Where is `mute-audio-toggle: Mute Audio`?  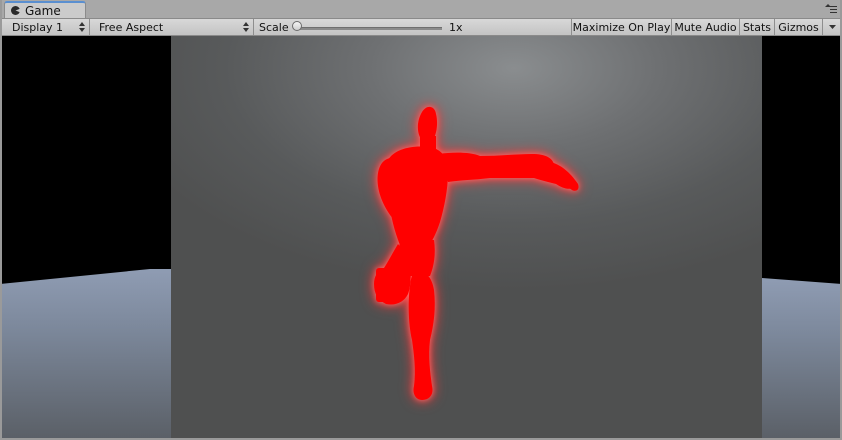 mute-audio-toggle: Mute Audio is located at coordinates (706, 27).